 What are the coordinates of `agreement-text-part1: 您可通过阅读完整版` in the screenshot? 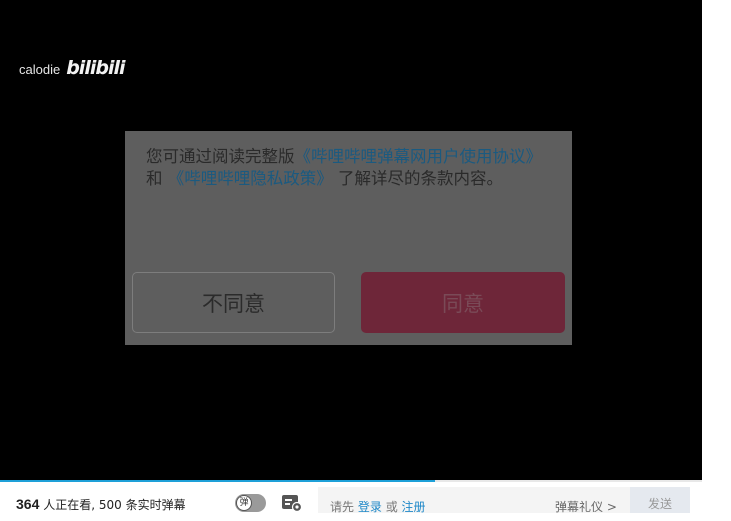 It's located at (220, 156).